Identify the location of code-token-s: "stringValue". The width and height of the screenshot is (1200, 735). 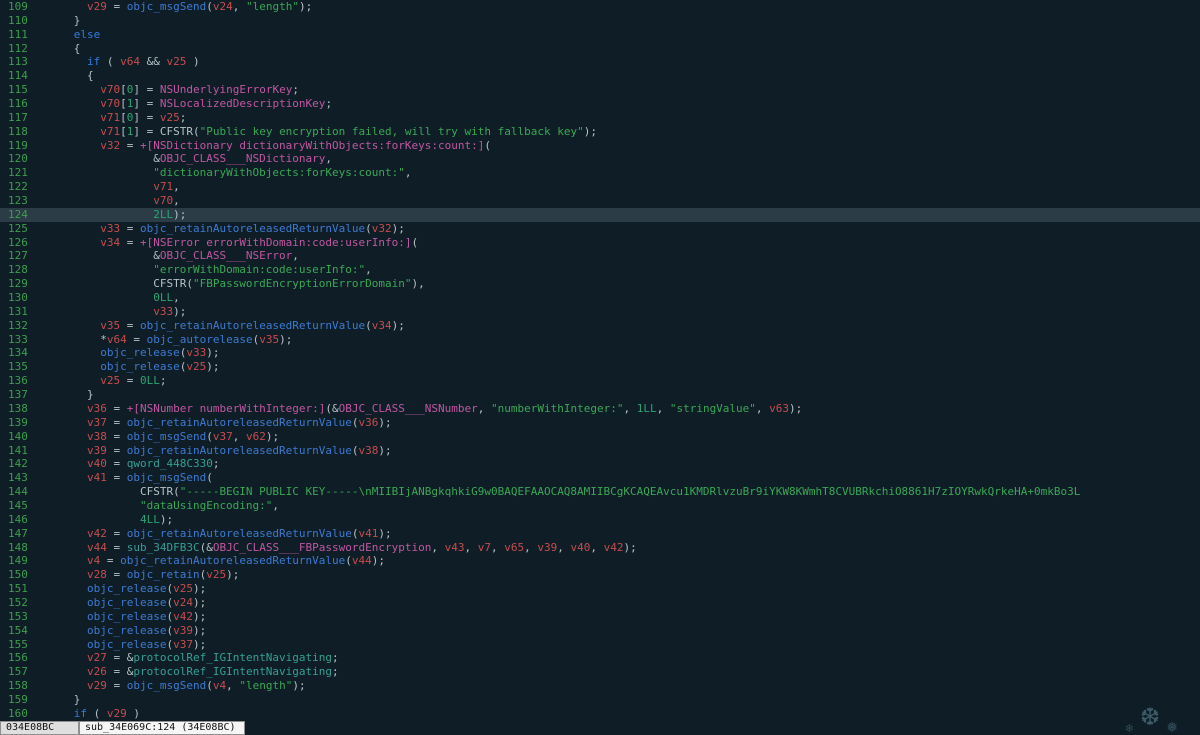
(713, 408).